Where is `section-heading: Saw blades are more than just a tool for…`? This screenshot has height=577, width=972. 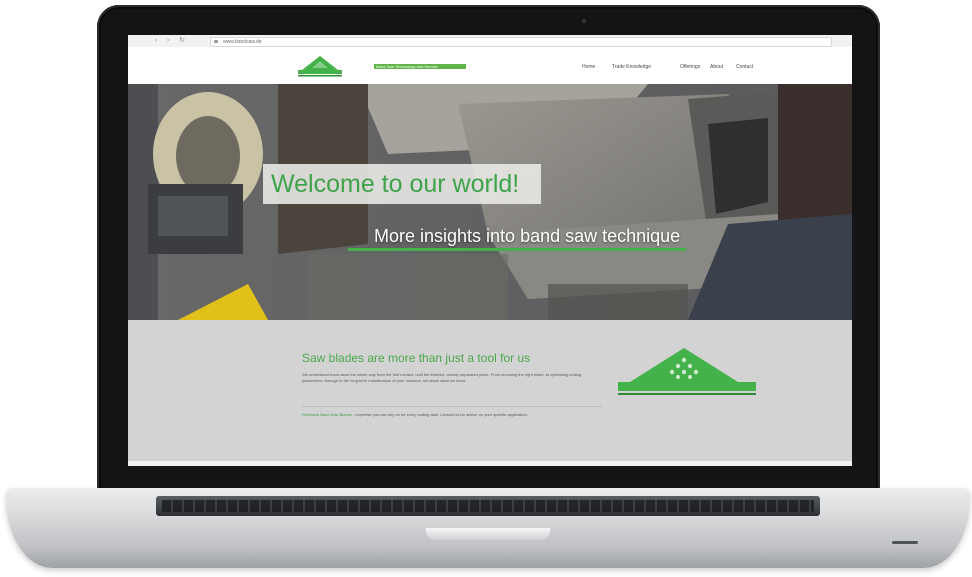
section-heading: Saw blades are more than just a tool for… is located at coordinates (416, 358).